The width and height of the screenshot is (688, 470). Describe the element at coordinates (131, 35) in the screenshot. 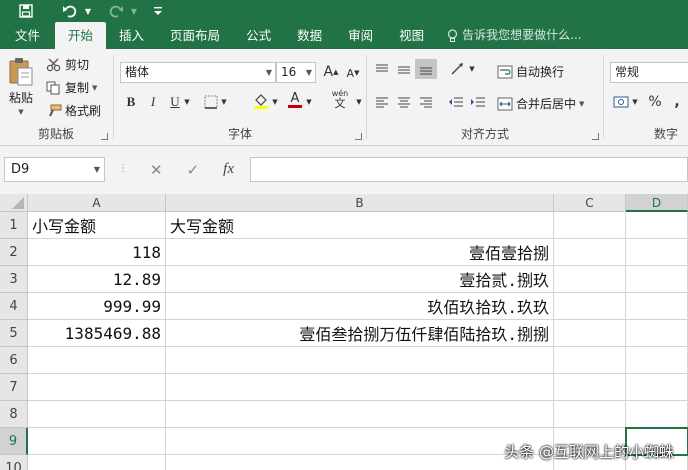

I see `tab-insert: 插入` at that location.